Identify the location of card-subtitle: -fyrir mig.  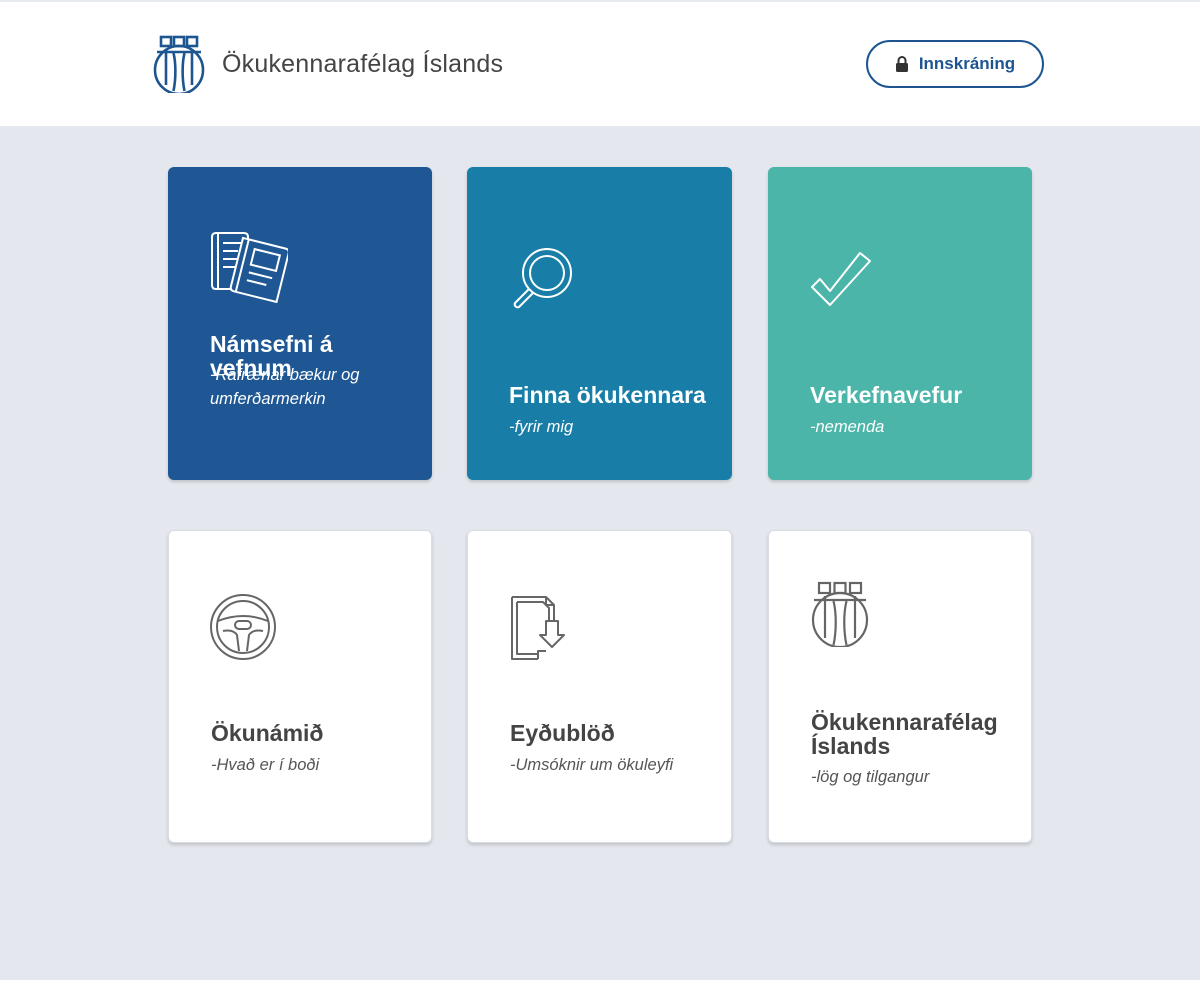
(541, 427).